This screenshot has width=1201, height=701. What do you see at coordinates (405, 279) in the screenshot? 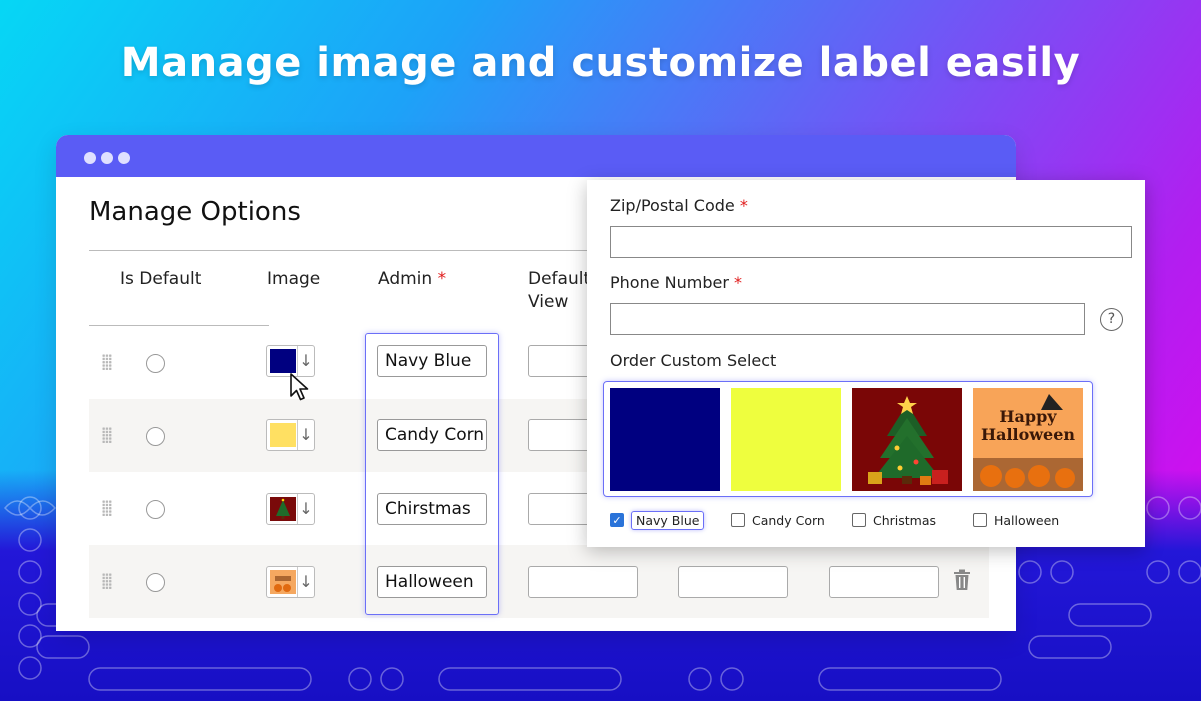
I see `column-header-admin-label: Admin` at bounding box center [405, 279].